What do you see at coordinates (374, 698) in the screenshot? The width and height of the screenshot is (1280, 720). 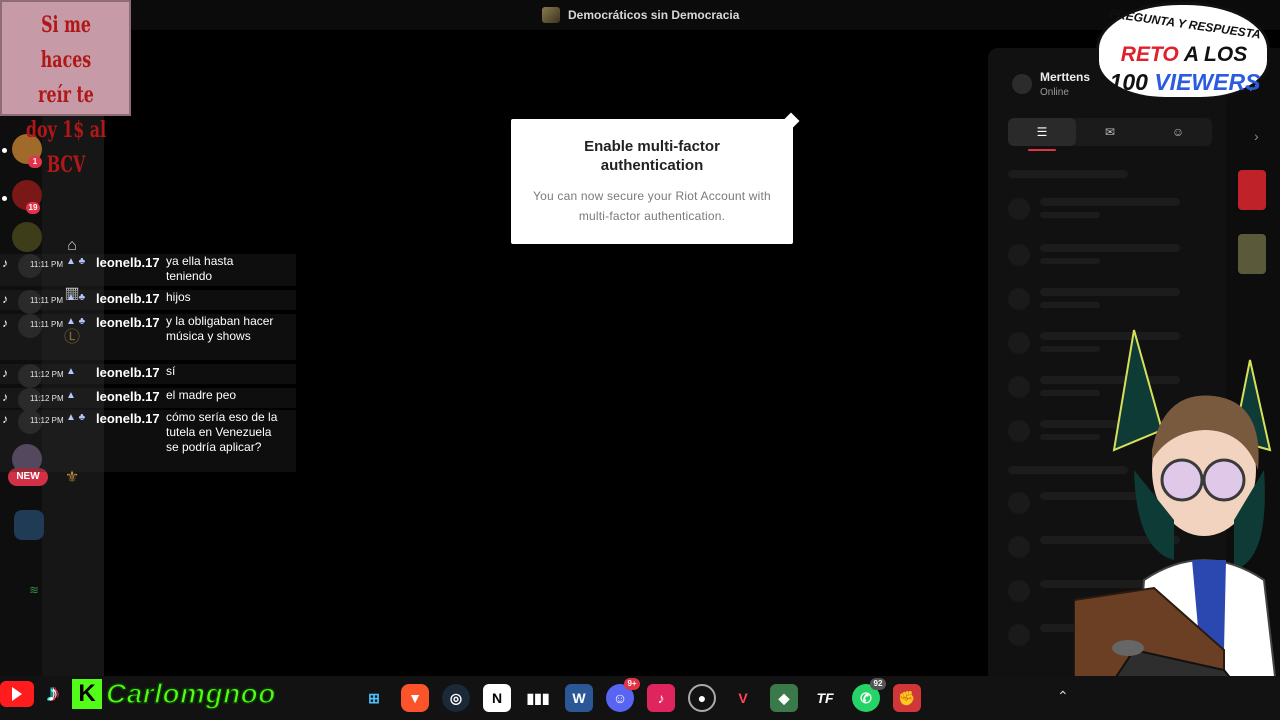 I see `windows-icon: ⊞` at bounding box center [374, 698].